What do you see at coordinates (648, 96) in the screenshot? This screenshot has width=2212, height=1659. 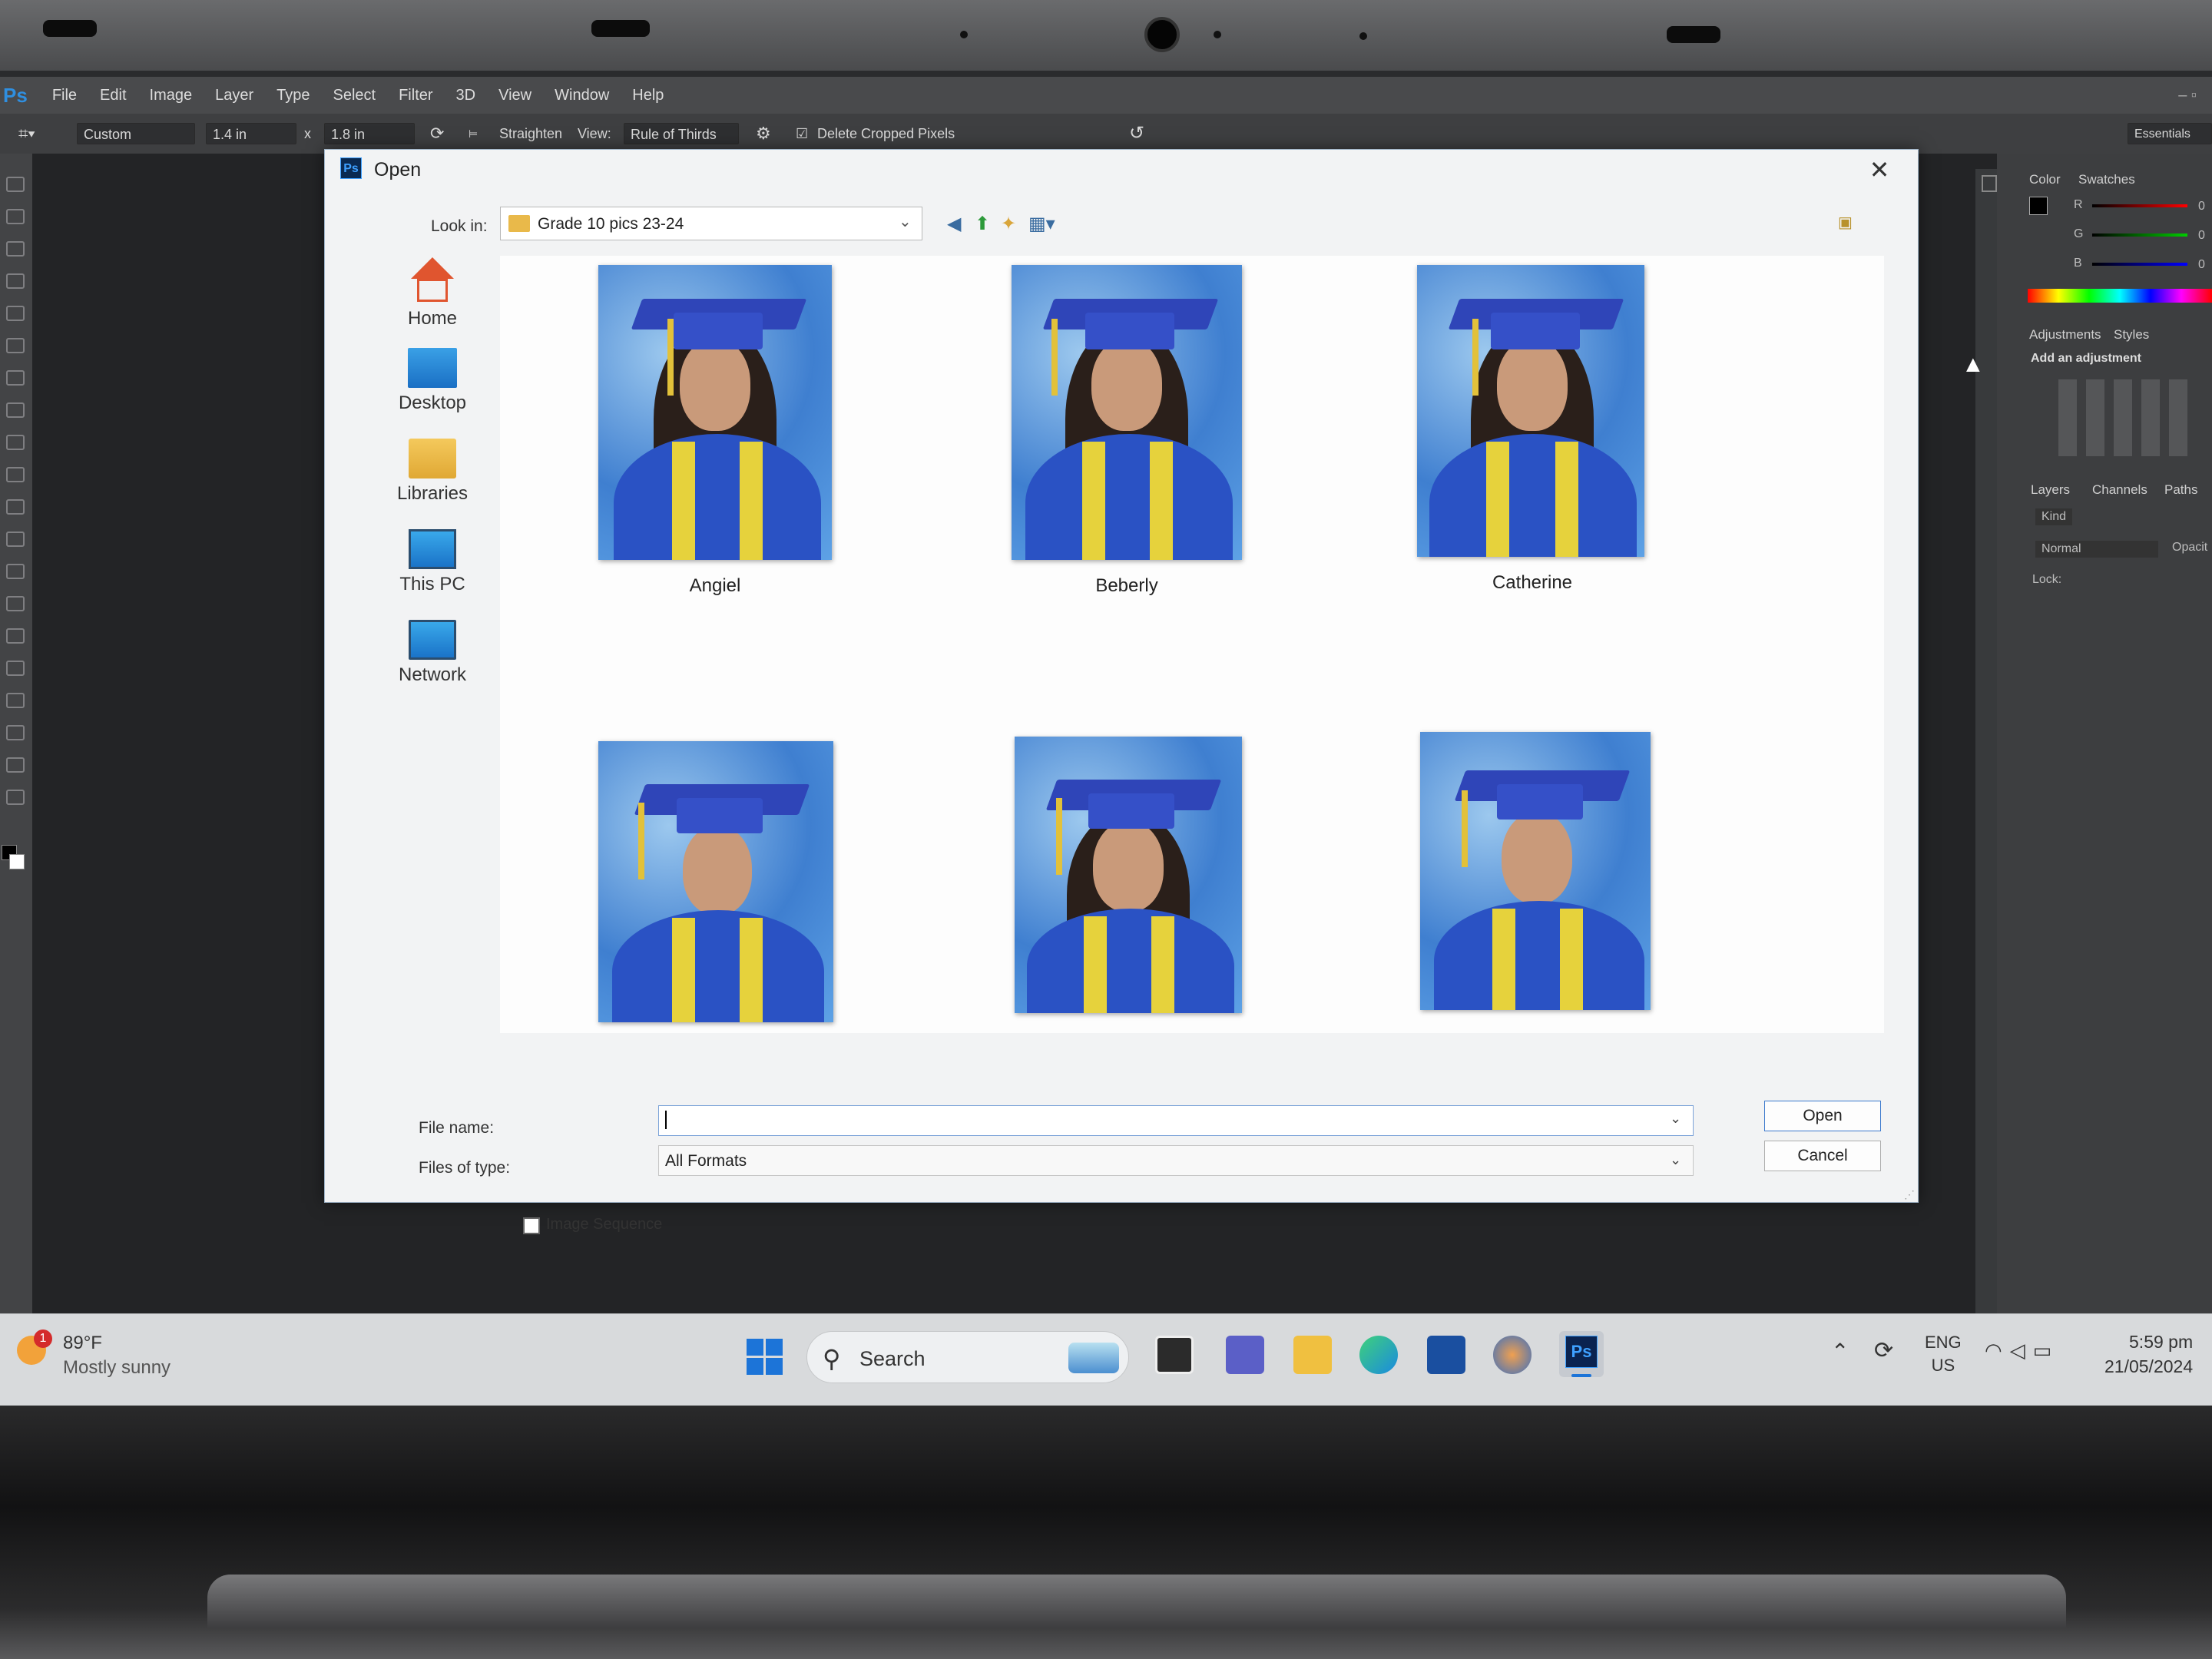 I see `menu-help: Help` at bounding box center [648, 96].